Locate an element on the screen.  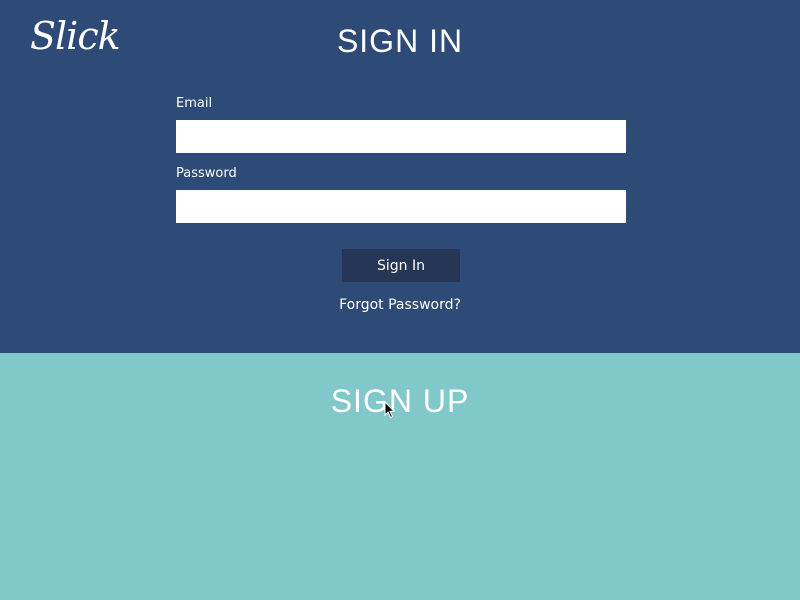
forgot-password-link: Forgot Password? is located at coordinates (400, 305).